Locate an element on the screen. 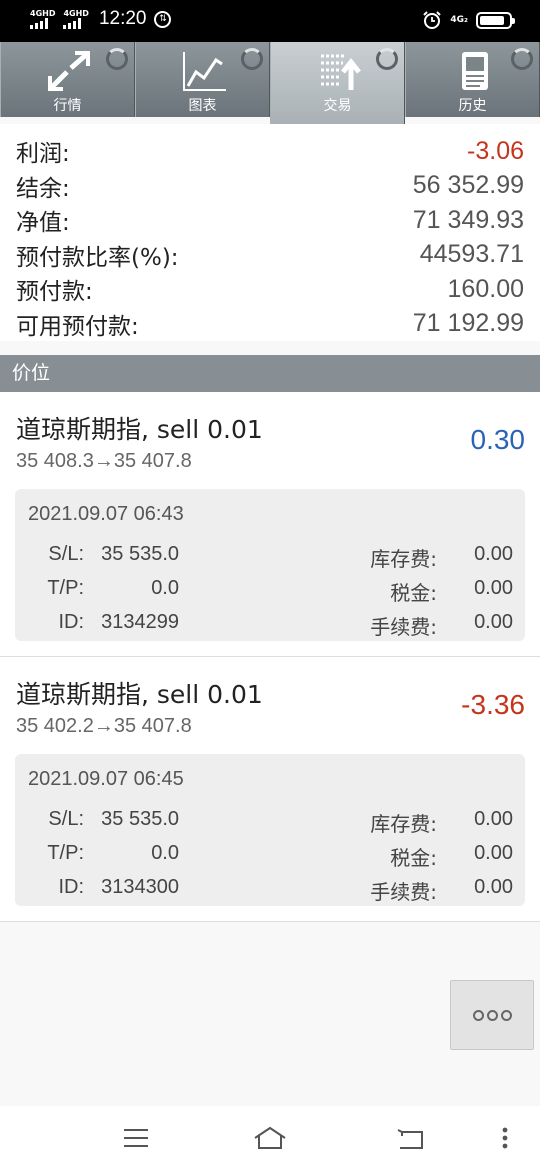 This screenshot has height=1170, width=540. battery-icon is located at coordinates (495, 20).